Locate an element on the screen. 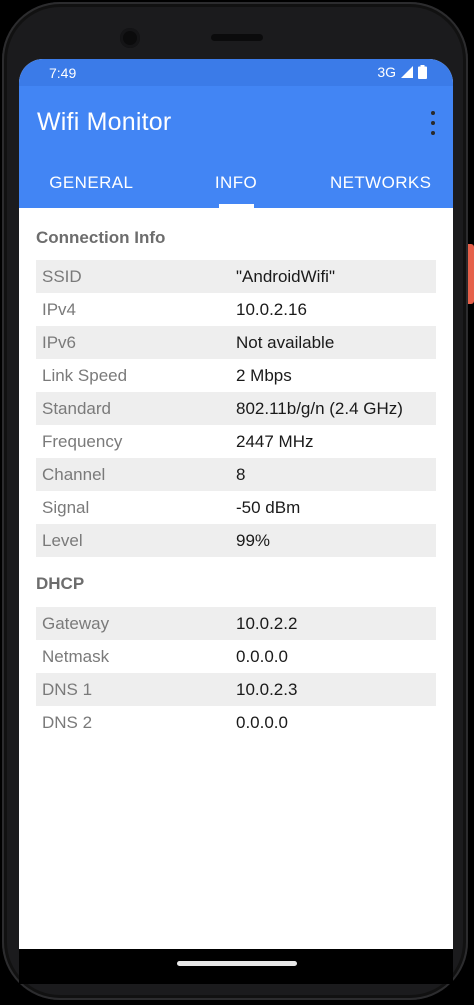 The image size is (474, 1005). row-key: Level is located at coordinates (62, 540).